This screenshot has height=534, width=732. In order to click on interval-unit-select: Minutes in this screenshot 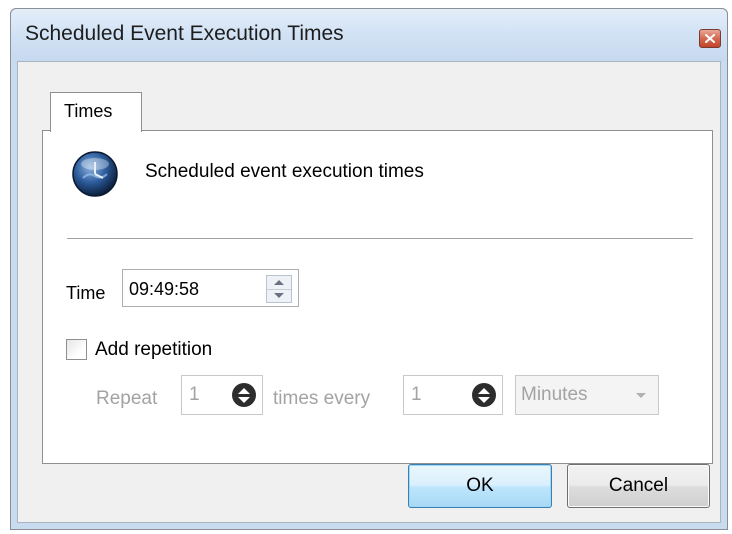, I will do `click(587, 395)`.